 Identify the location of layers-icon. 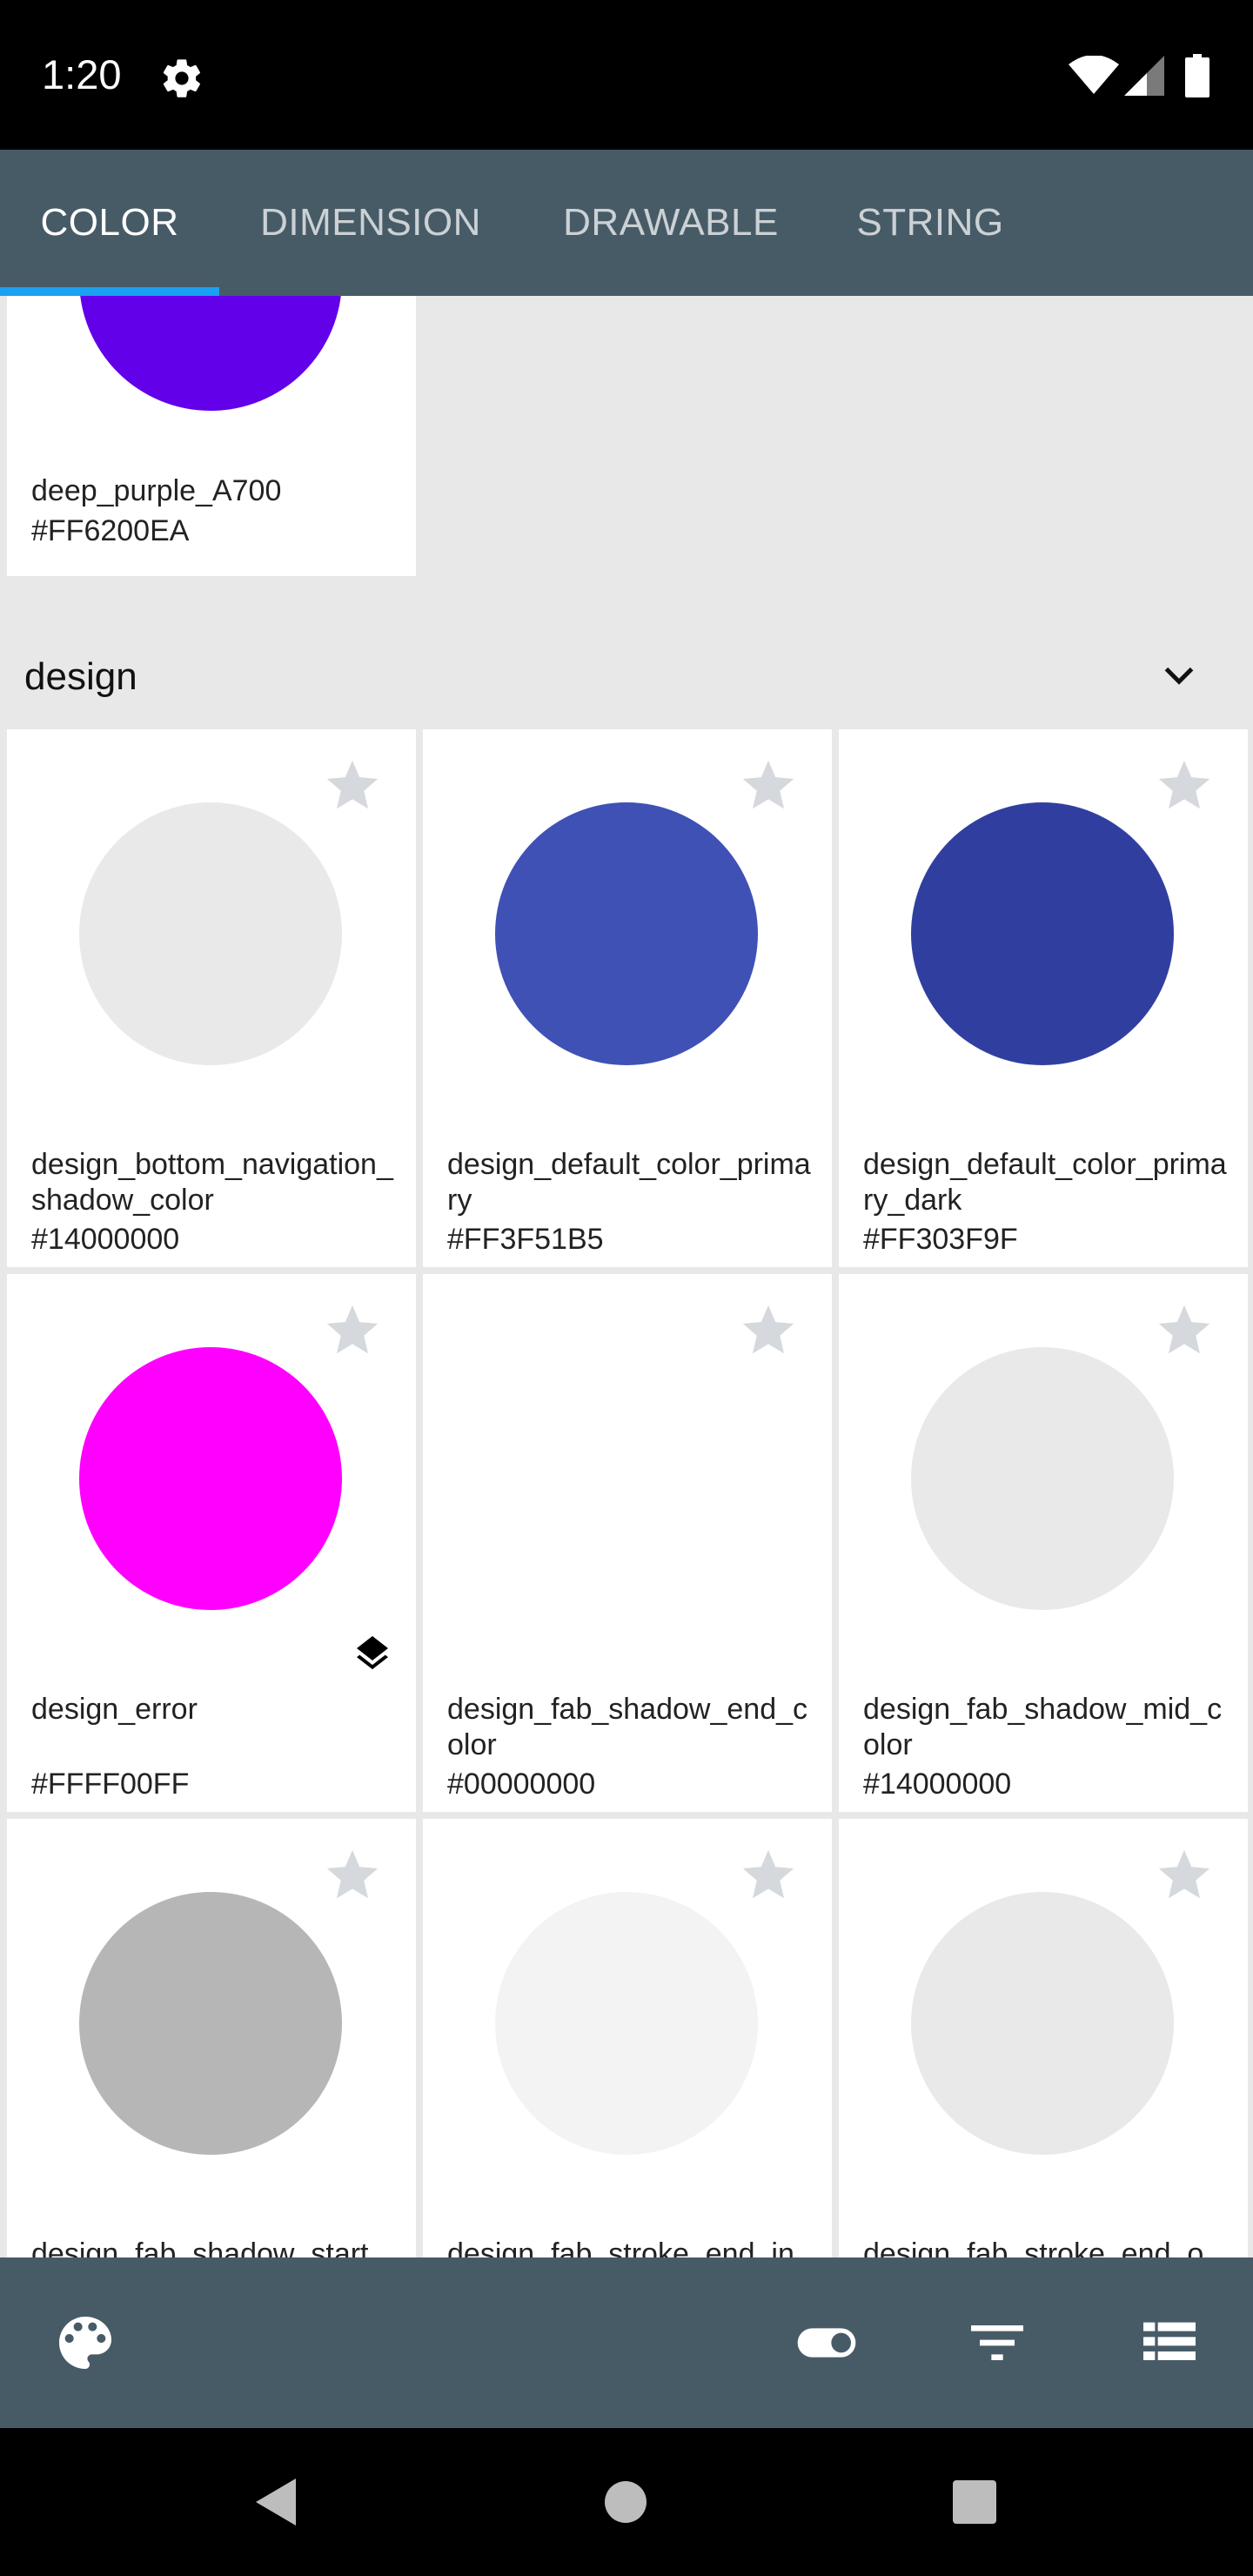
(372, 1653).